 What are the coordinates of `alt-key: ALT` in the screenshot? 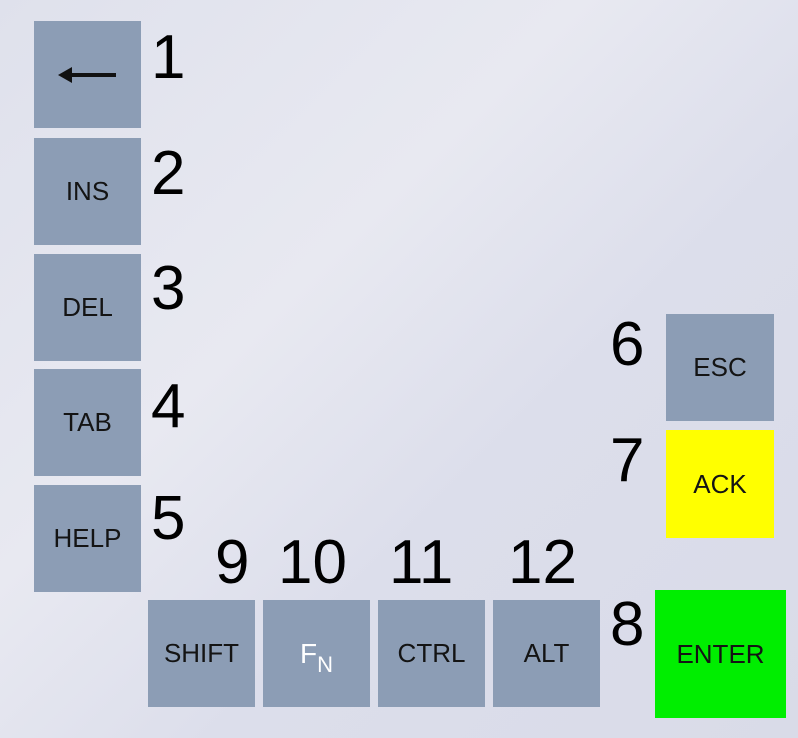 It's located at (546, 653).